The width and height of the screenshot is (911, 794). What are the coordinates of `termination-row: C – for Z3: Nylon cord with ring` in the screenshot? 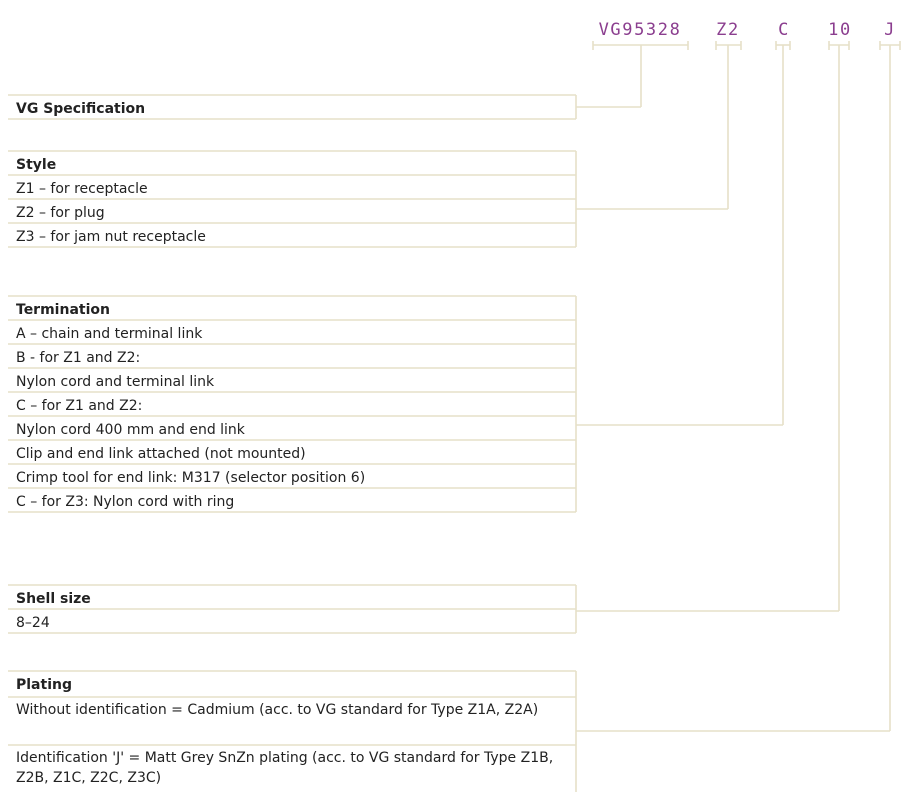 It's located at (125, 502).